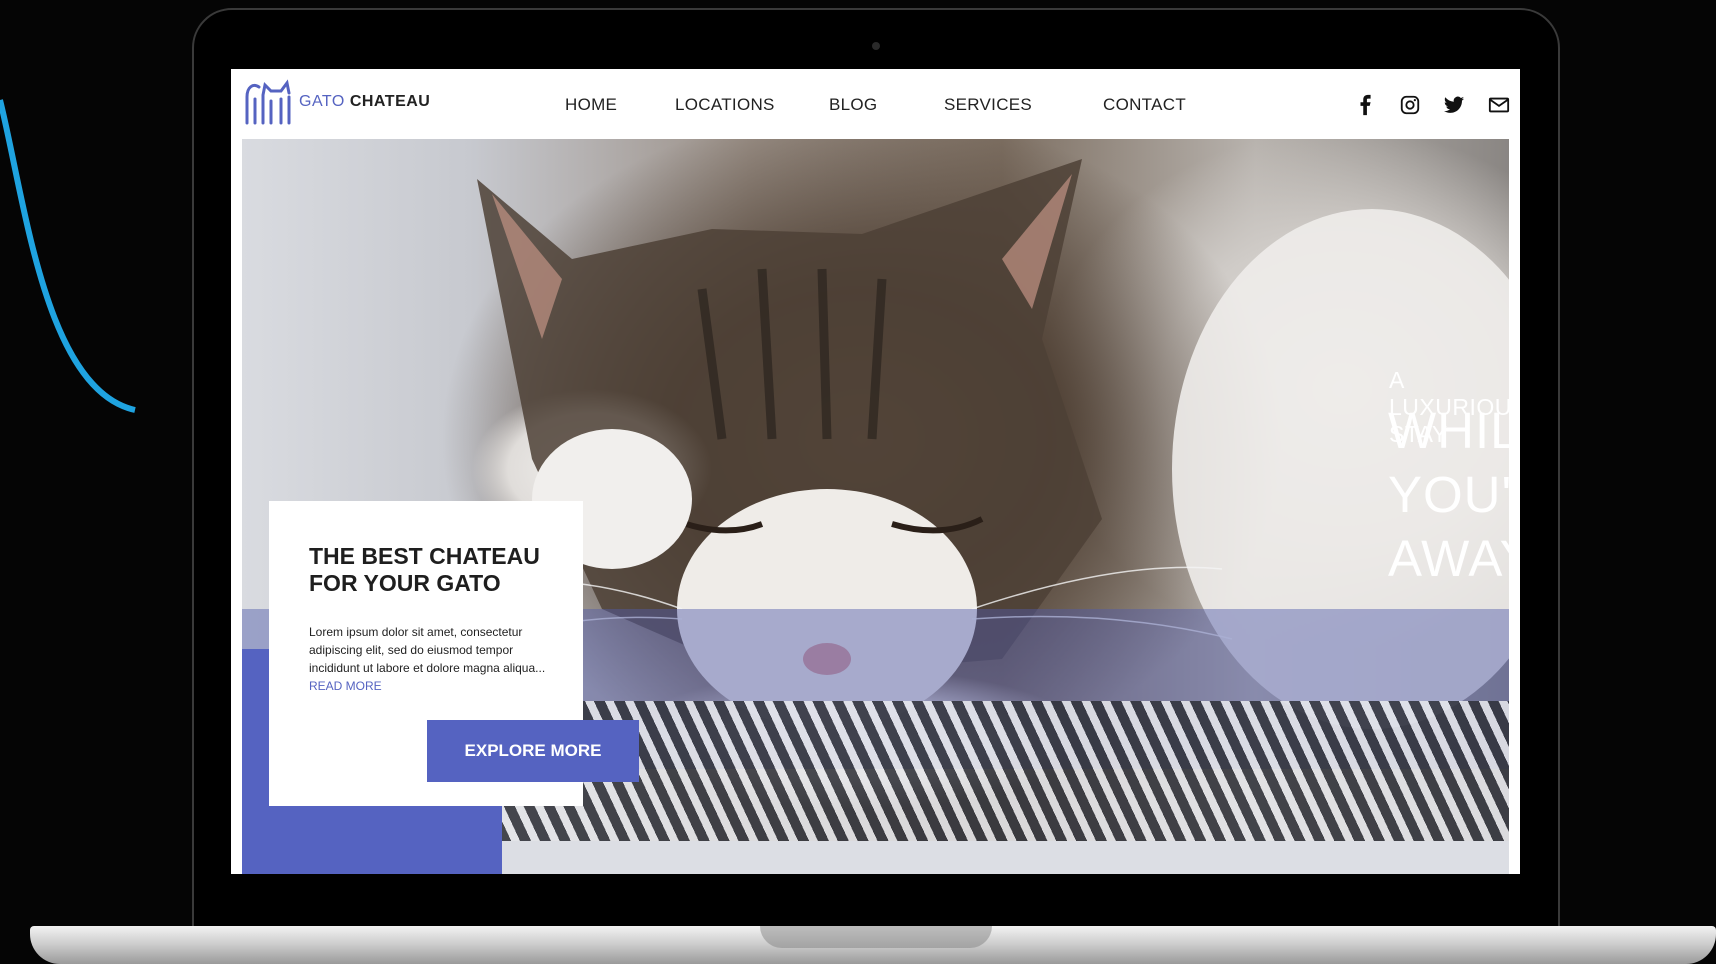  I want to click on brand-logo: GATO CHATEAU, so click(335, 102).